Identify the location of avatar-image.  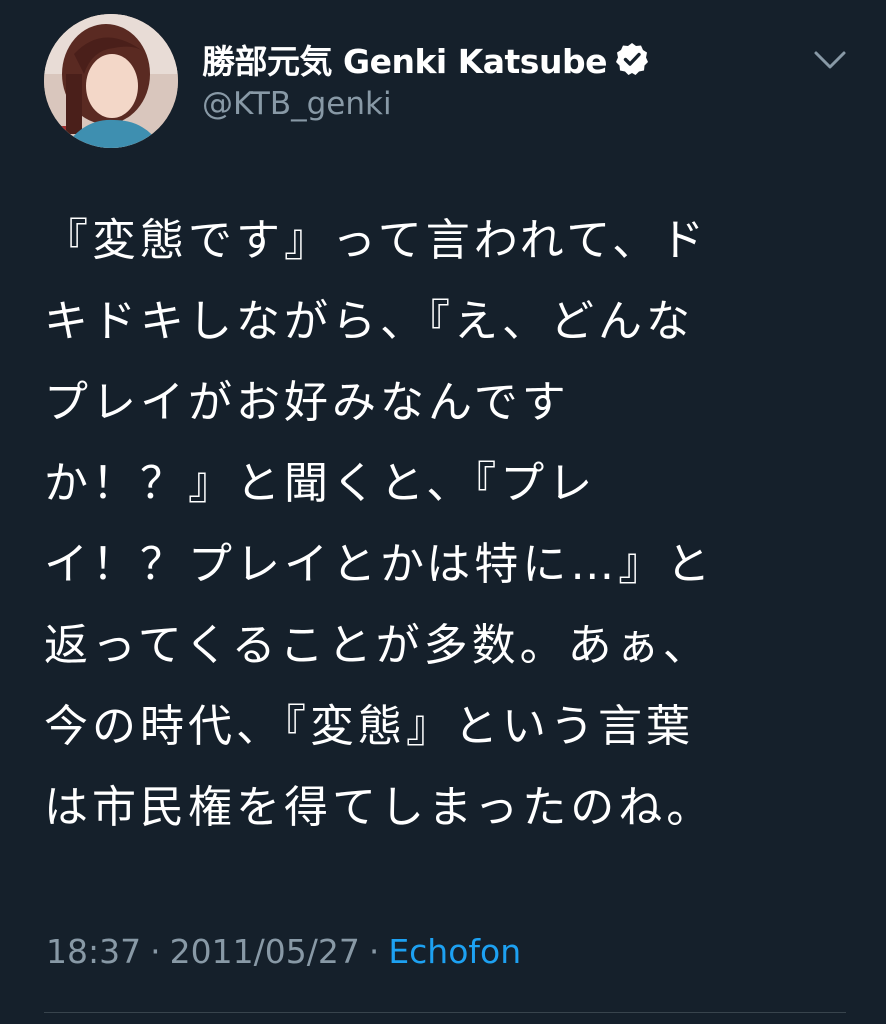
(111, 81).